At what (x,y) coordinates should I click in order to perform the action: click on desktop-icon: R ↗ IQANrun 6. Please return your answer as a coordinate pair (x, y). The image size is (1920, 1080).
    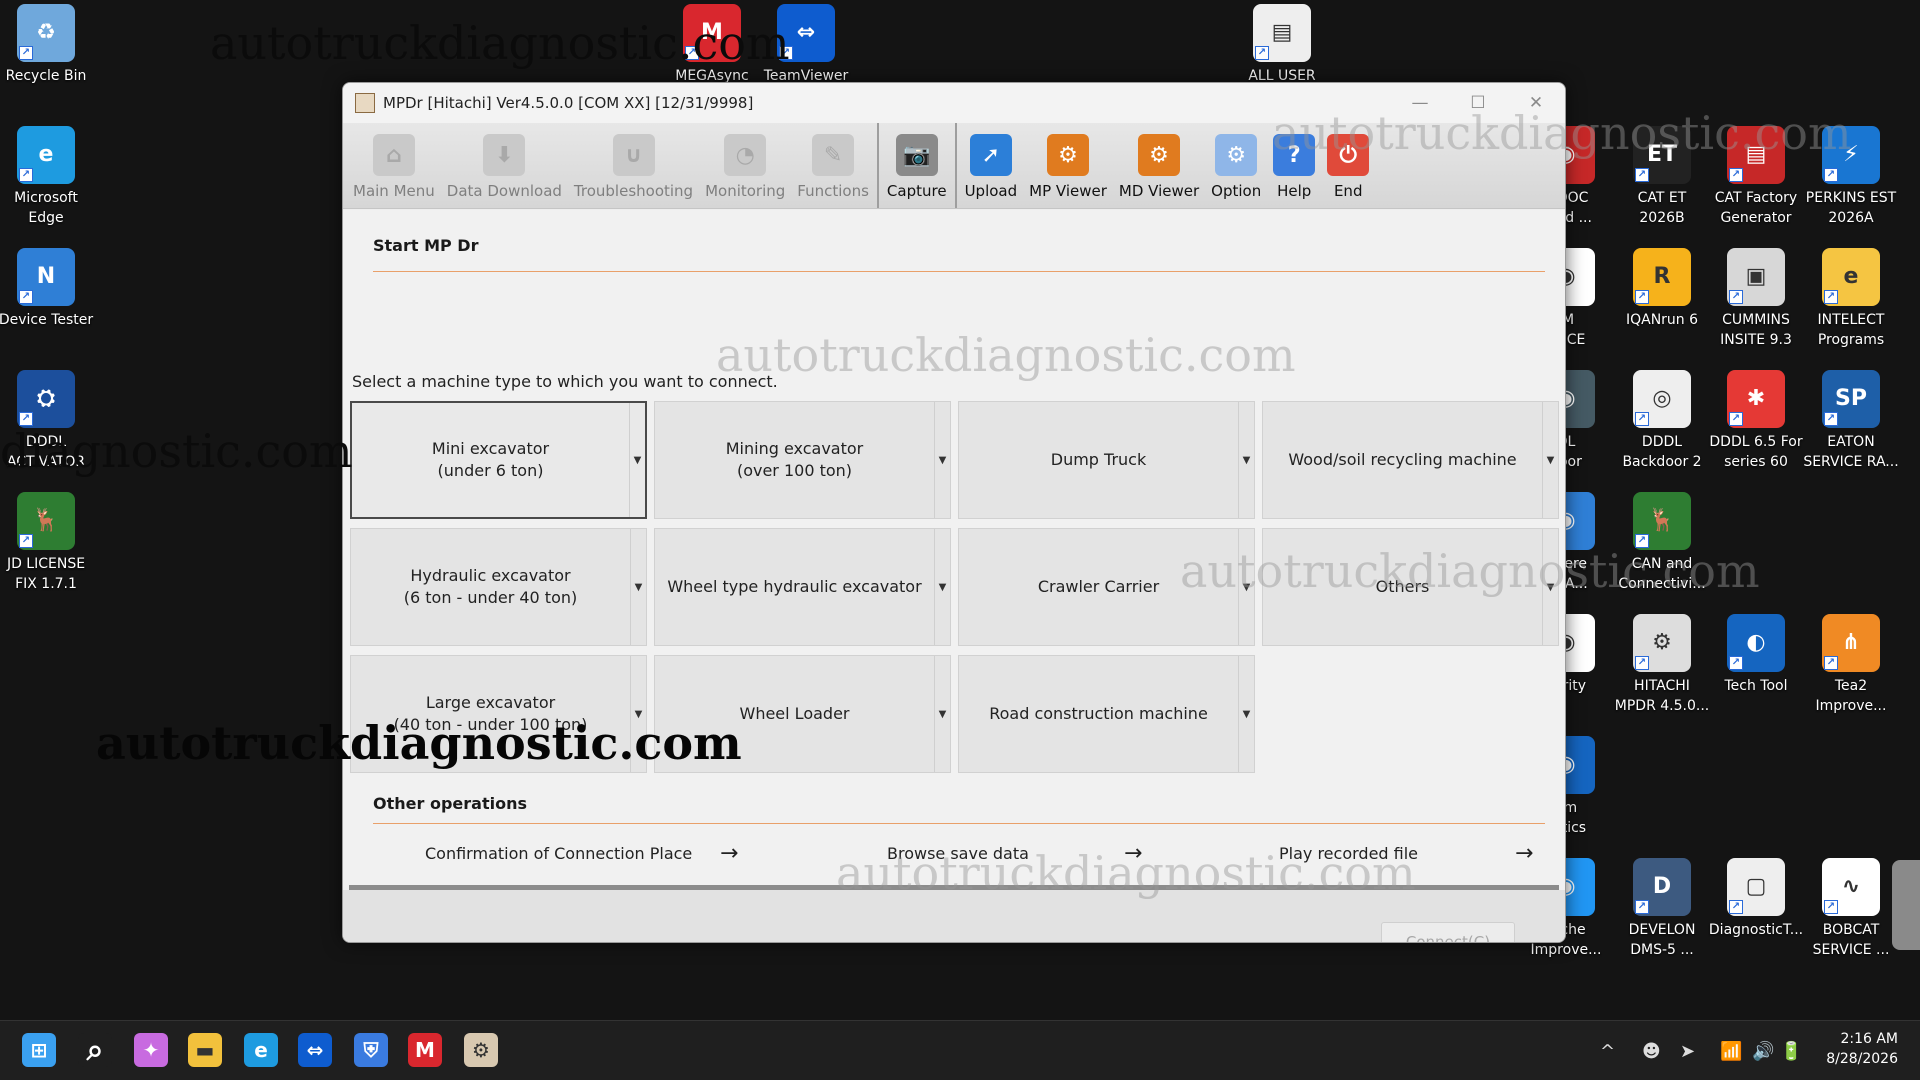
    Looking at the image, I should click on (1662, 289).